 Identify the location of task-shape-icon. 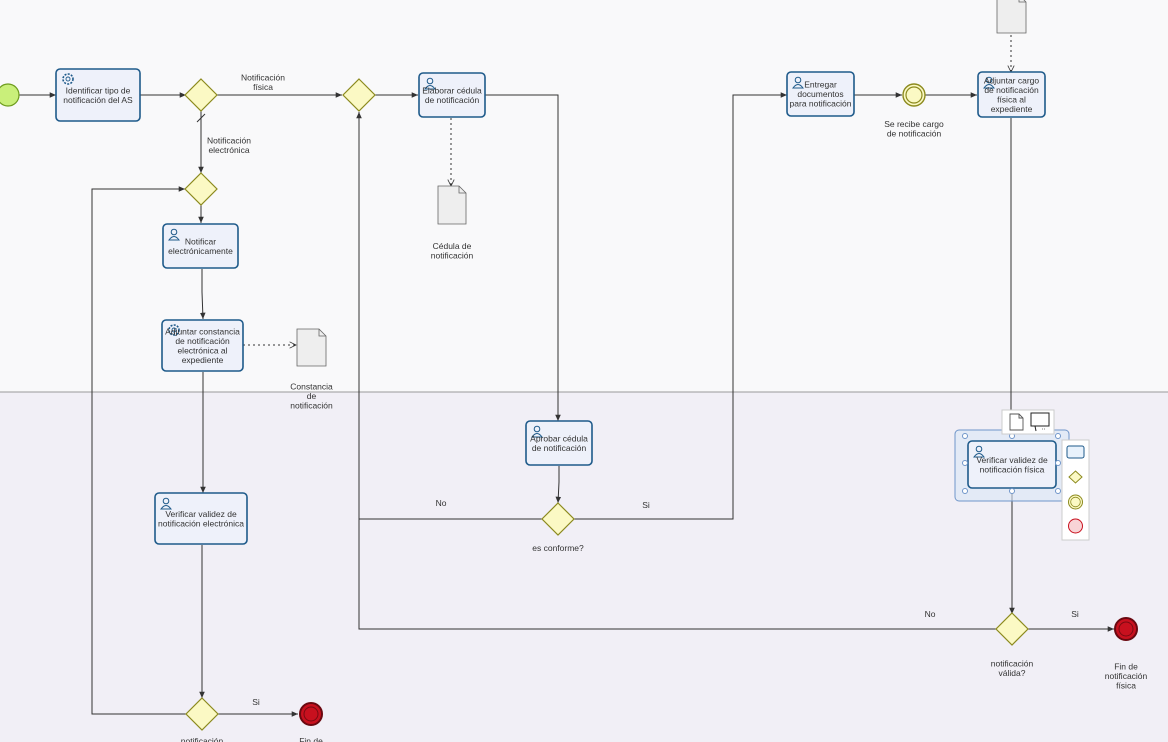
(1075, 452).